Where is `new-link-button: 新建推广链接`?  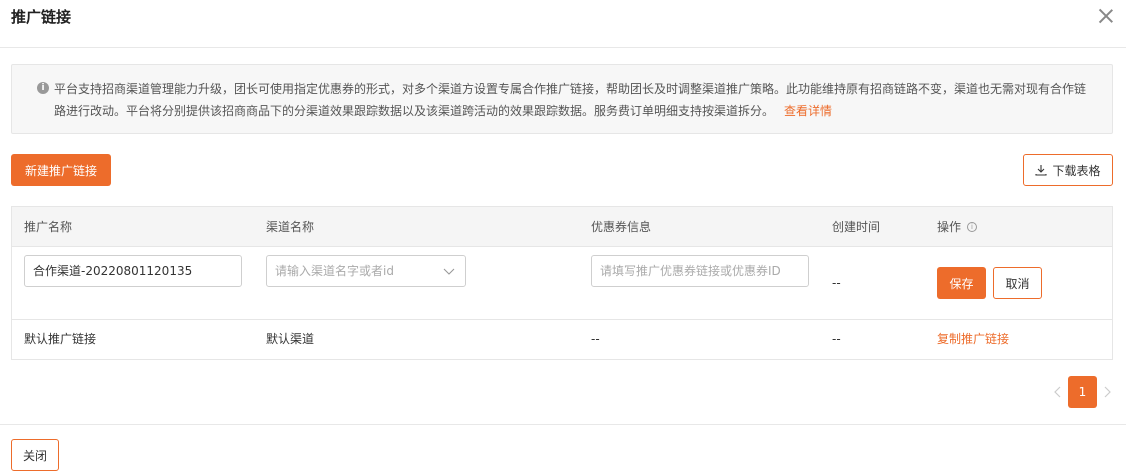 new-link-button: 新建推广链接 is located at coordinates (61, 170).